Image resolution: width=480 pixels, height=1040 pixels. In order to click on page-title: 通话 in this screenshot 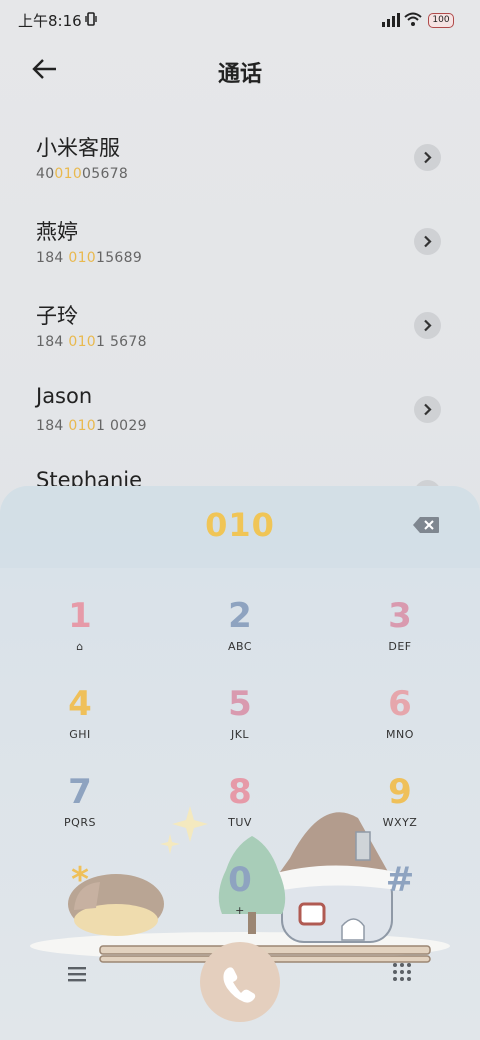, I will do `click(239, 74)`.